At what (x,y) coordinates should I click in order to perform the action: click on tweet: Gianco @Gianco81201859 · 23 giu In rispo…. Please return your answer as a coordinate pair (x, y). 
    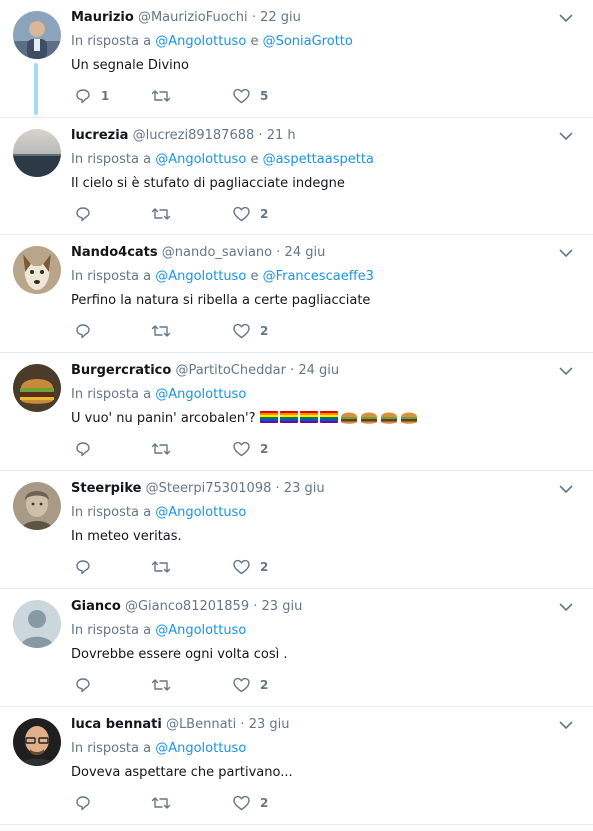
    Looking at the image, I should click on (296, 648).